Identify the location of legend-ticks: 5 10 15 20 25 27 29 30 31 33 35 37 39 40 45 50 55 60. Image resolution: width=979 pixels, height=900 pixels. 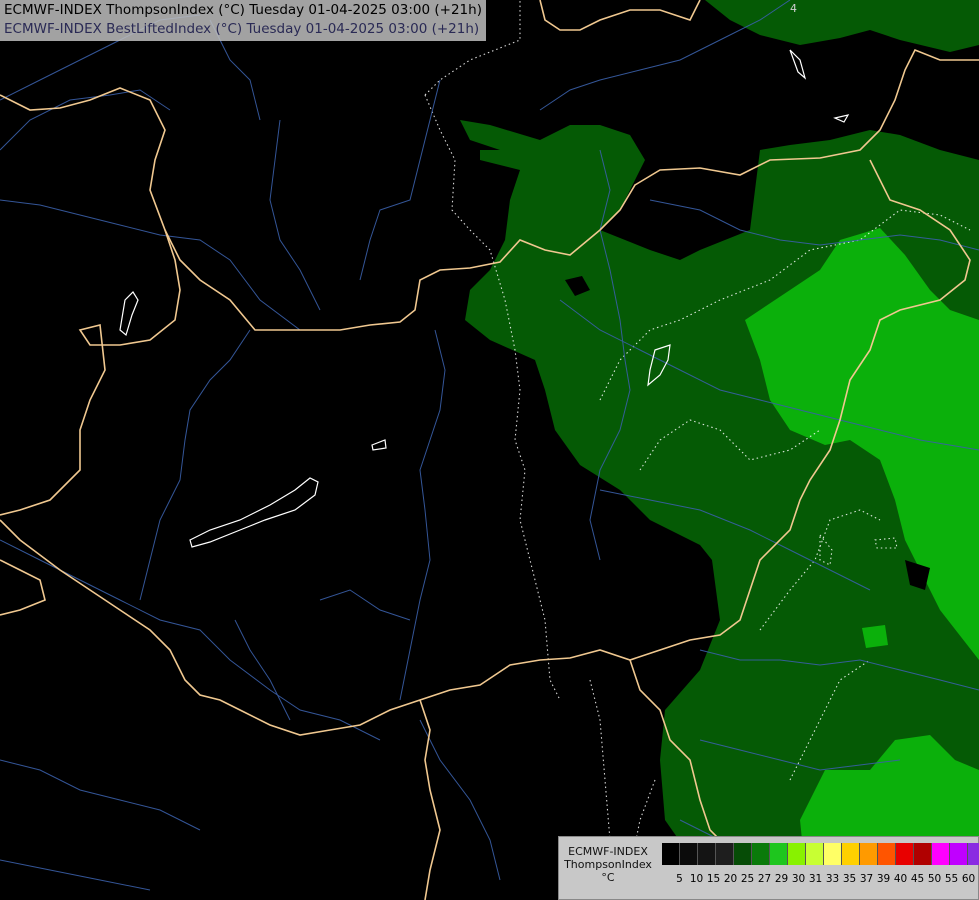
(818, 879).